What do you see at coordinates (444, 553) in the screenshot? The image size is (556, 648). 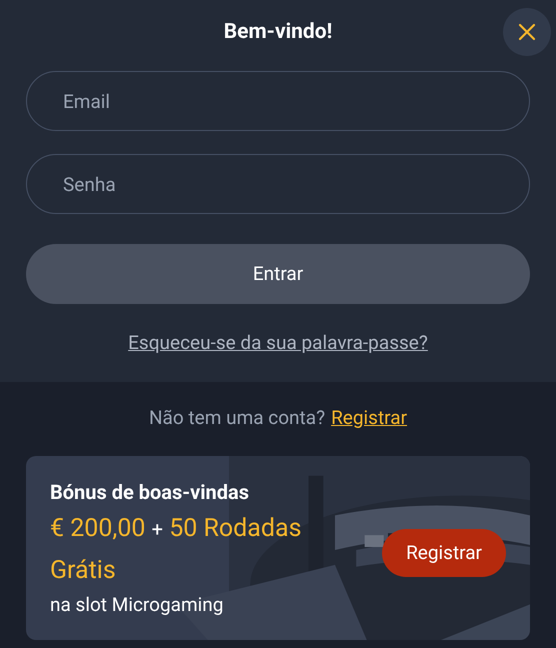 I see `register-button: Registrar` at bounding box center [444, 553].